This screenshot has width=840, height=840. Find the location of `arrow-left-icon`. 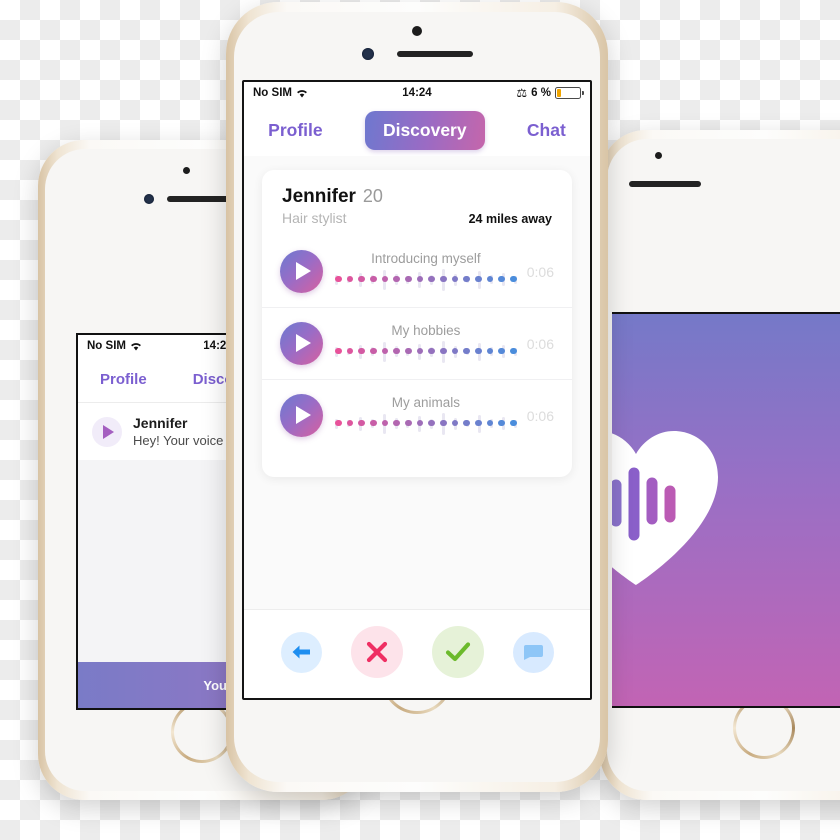

arrow-left-icon is located at coordinates (301, 652).